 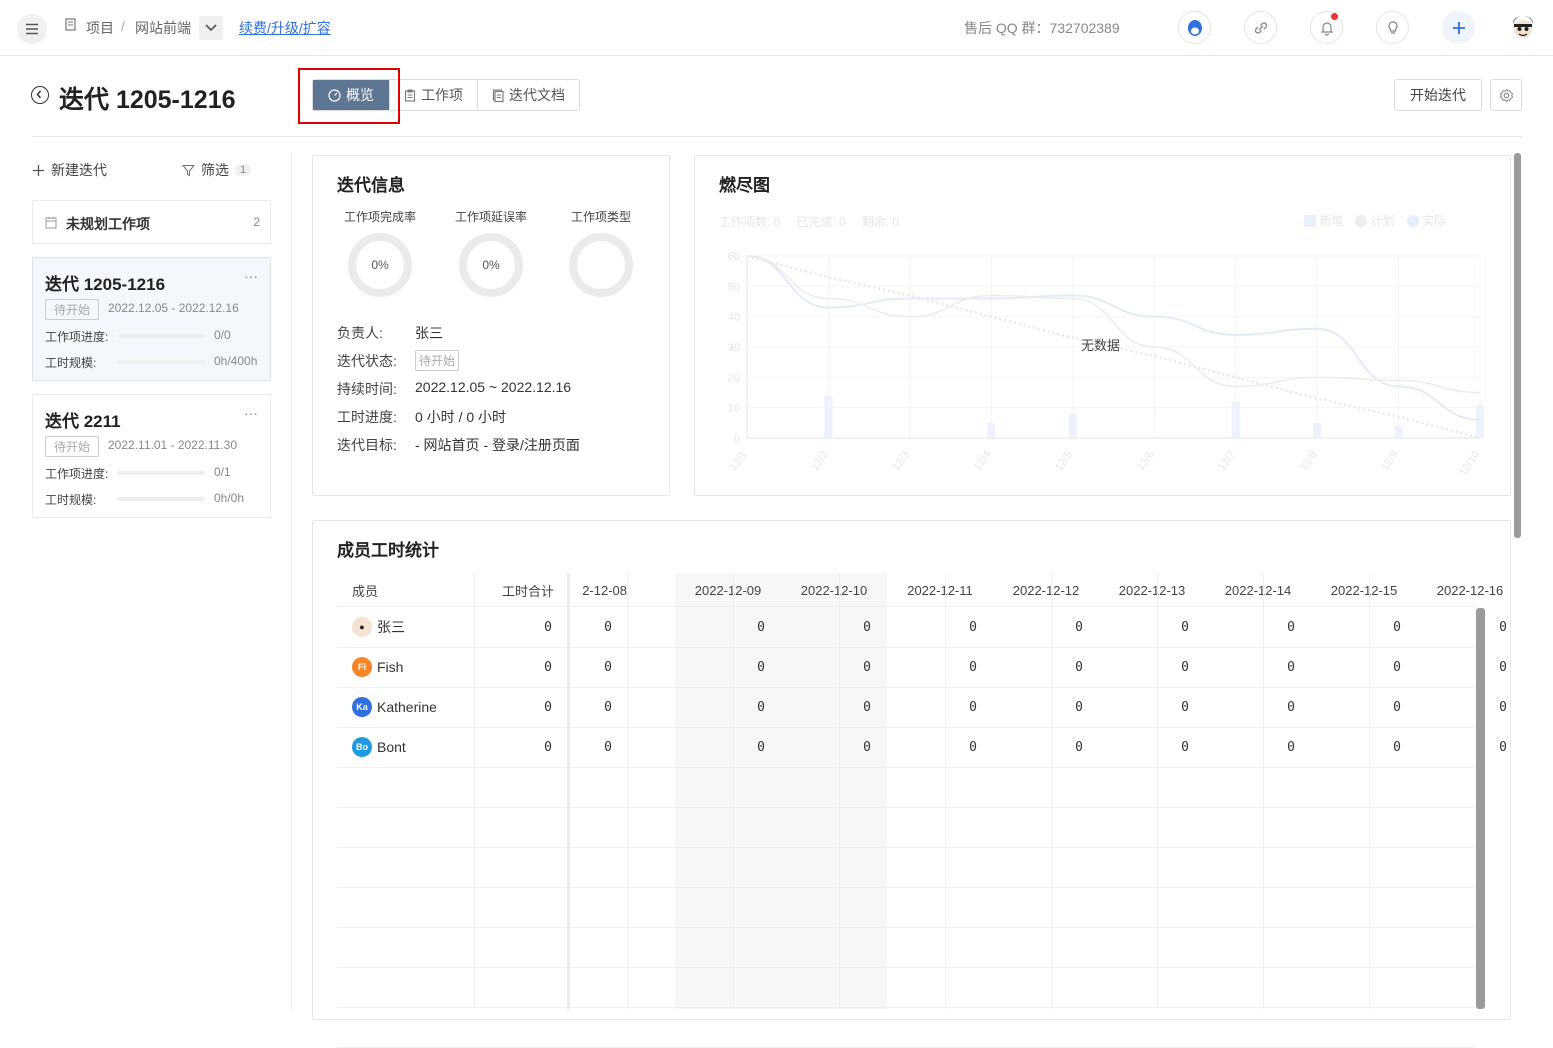 I want to click on renew-link: 续费/升级/扩容, so click(x=285, y=28).